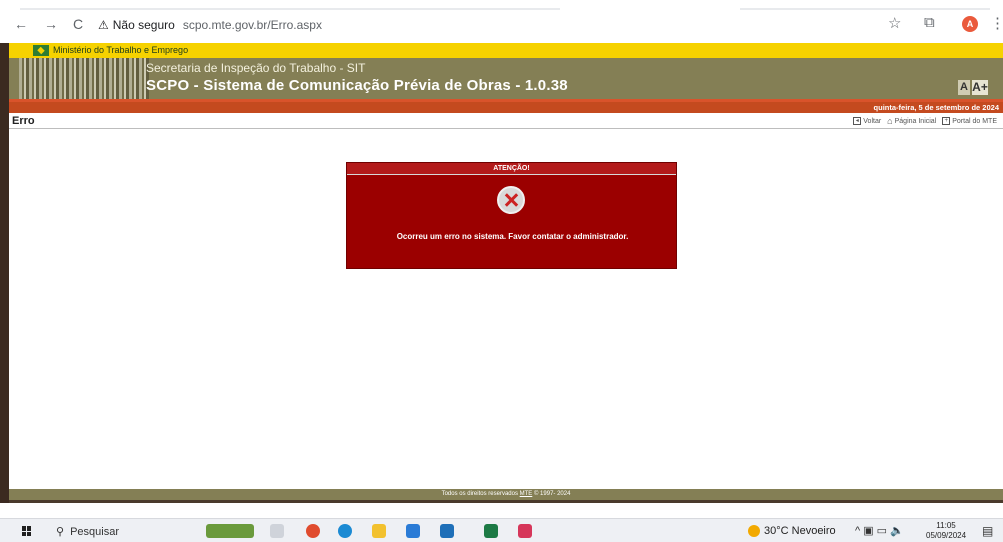 The height and width of the screenshot is (542, 1003). Describe the element at coordinates (946, 525) in the screenshot. I see `clock-time: 11:05` at that location.